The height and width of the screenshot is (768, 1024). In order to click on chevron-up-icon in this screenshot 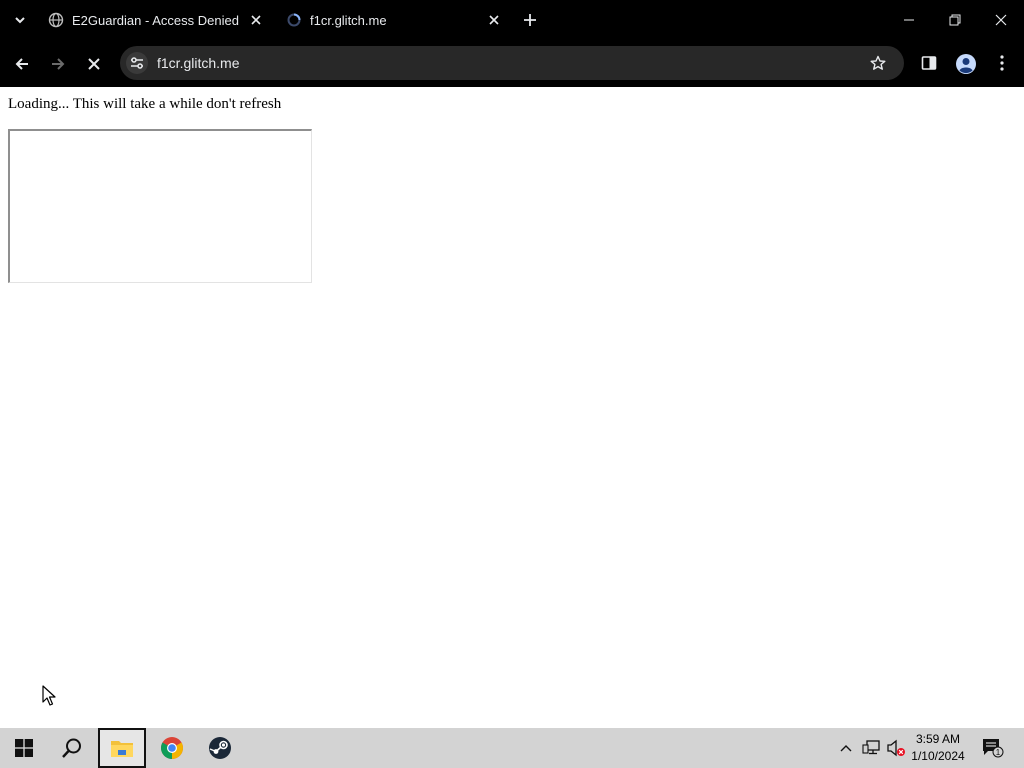, I will do `click(846, 748)`.